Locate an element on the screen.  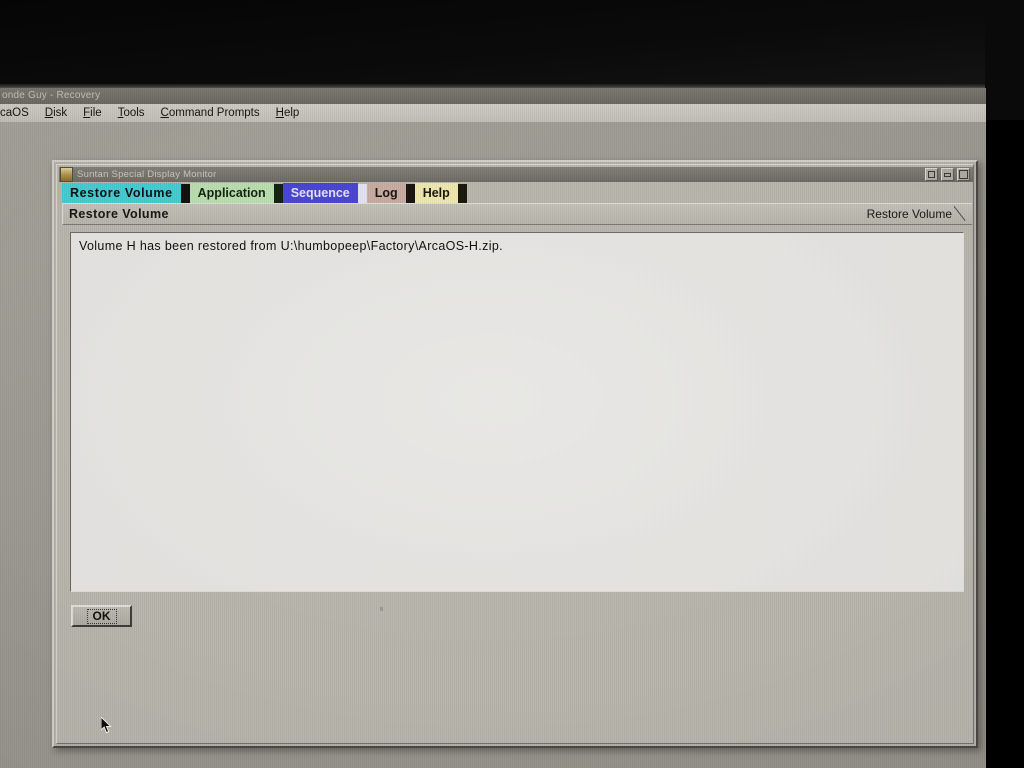
window-controls is located at coordinates (947, 174).